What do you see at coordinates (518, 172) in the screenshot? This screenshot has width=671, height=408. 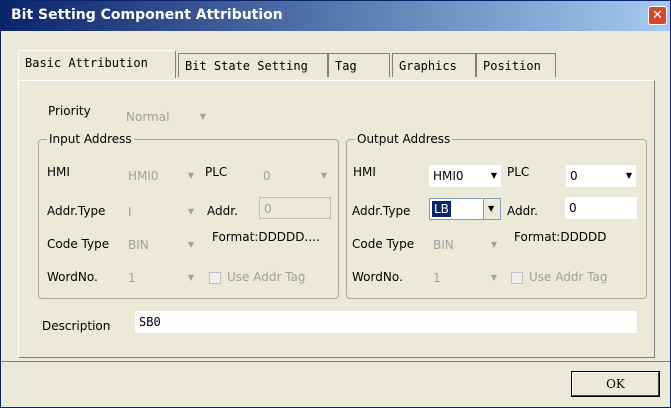 I see `output-plc-label: PLC` at bounding box center [518, 172].